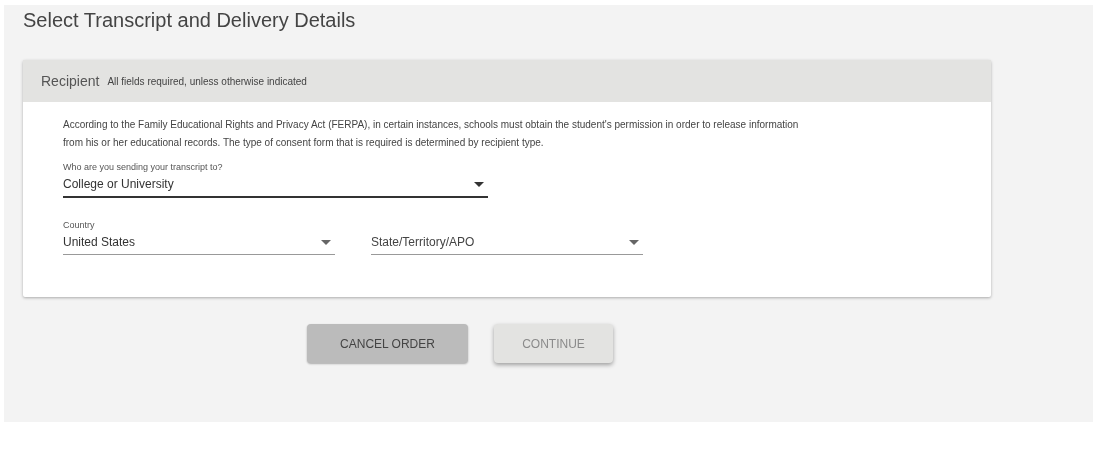 Image resolution: width=1107 pixels, height=469 pixels. Describe the element at coordinates (199, 243) in the screenshot. I see `select-field: United States` at that location.